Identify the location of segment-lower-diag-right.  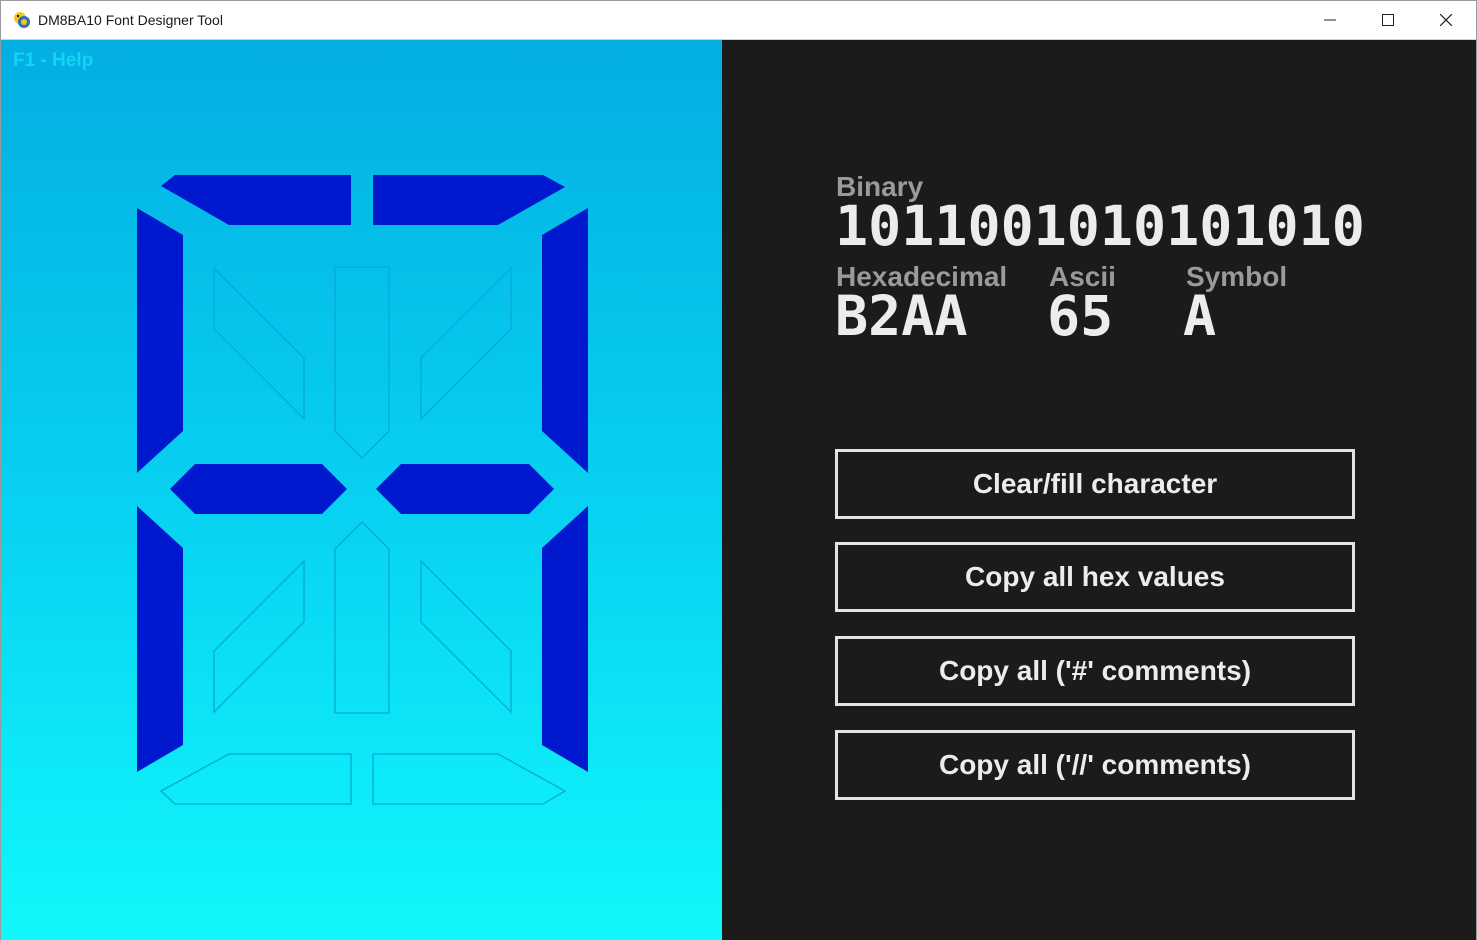
(466, 636).